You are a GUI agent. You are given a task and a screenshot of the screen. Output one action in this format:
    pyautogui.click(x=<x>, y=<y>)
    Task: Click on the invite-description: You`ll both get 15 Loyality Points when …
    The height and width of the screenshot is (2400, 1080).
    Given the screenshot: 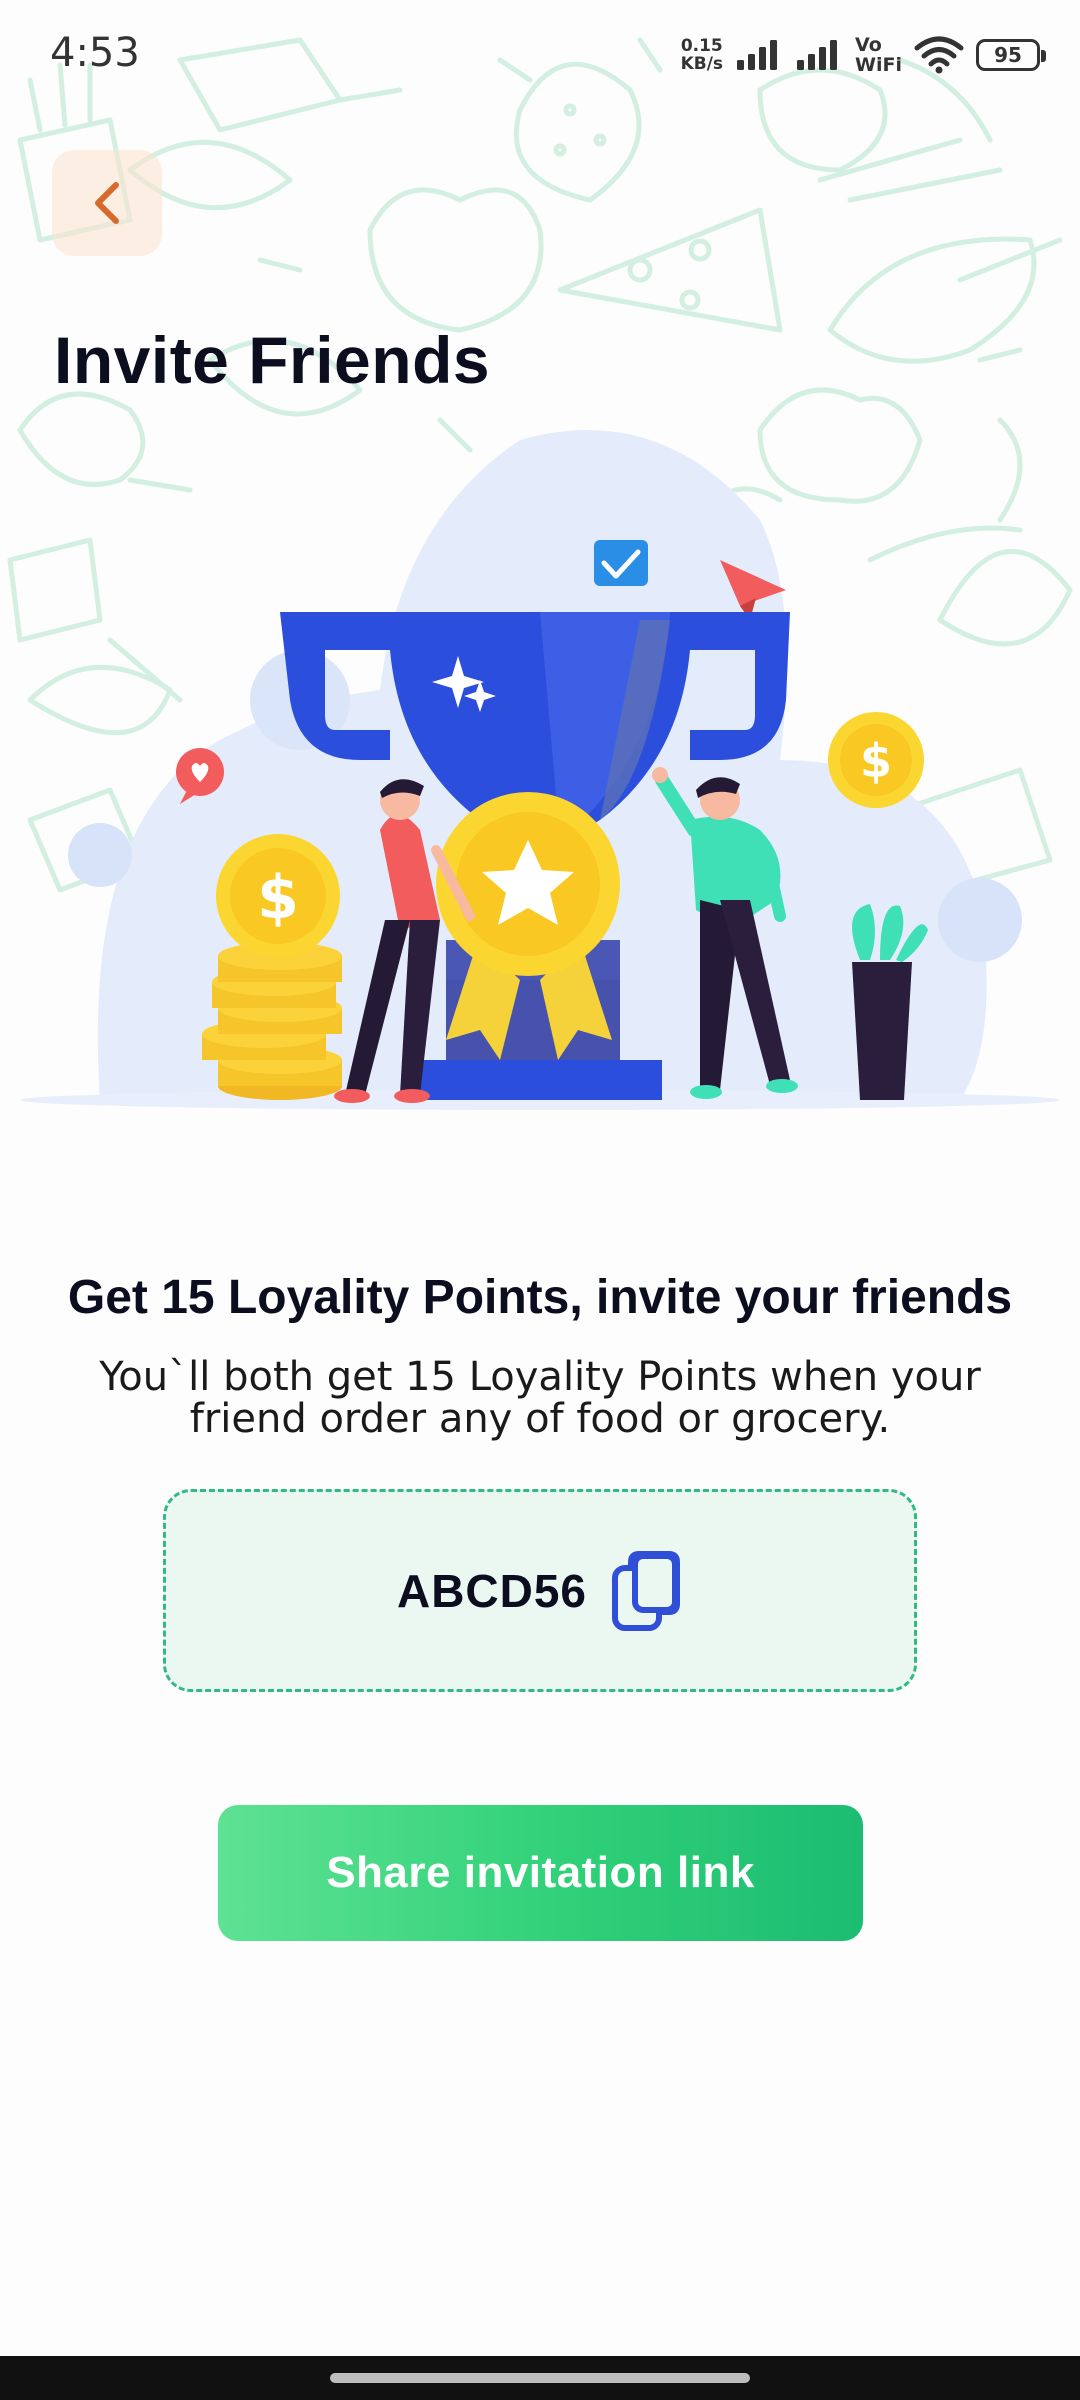 What is the action you would take?
    pyautogui.click(x=540, y=1398)
    